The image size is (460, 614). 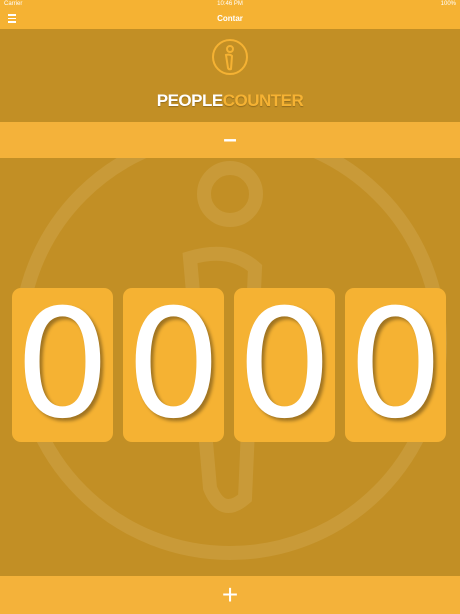 What do you see at coordinates (230, 140) in the screenshot?
I see `decrement-button: –` at bounding box center [230, 140].